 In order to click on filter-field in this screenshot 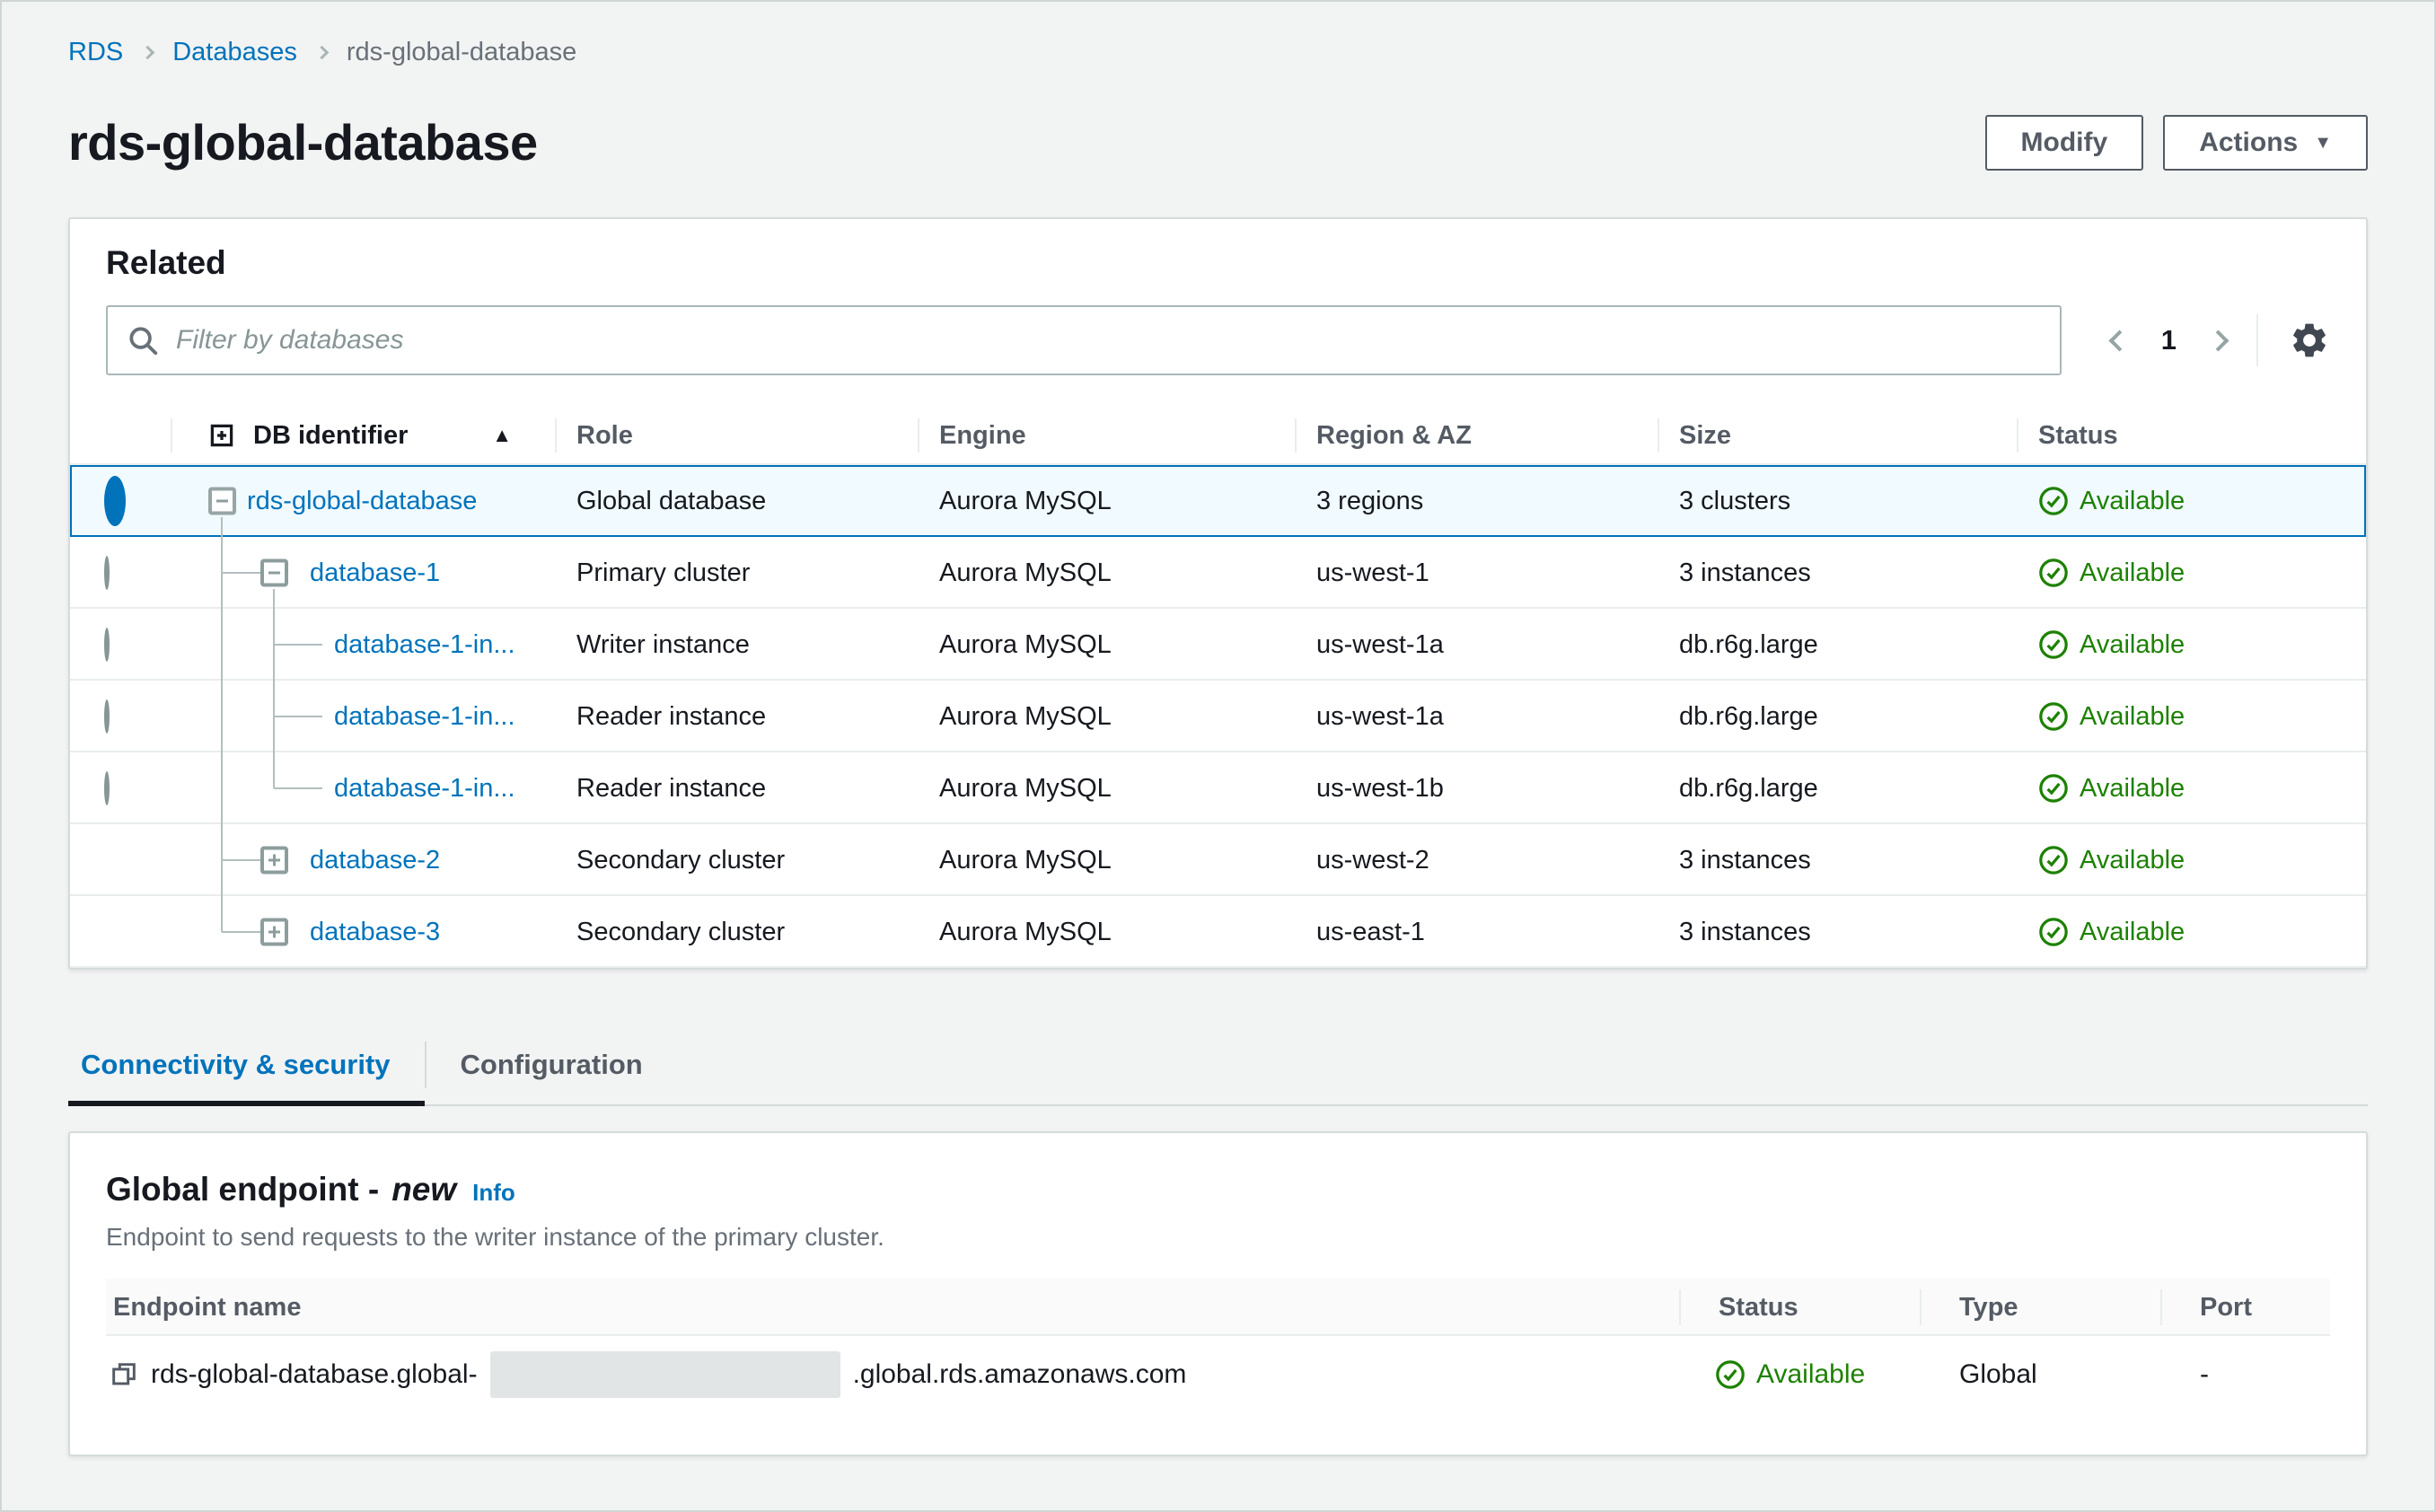, I will do `click(1084, 340)`.